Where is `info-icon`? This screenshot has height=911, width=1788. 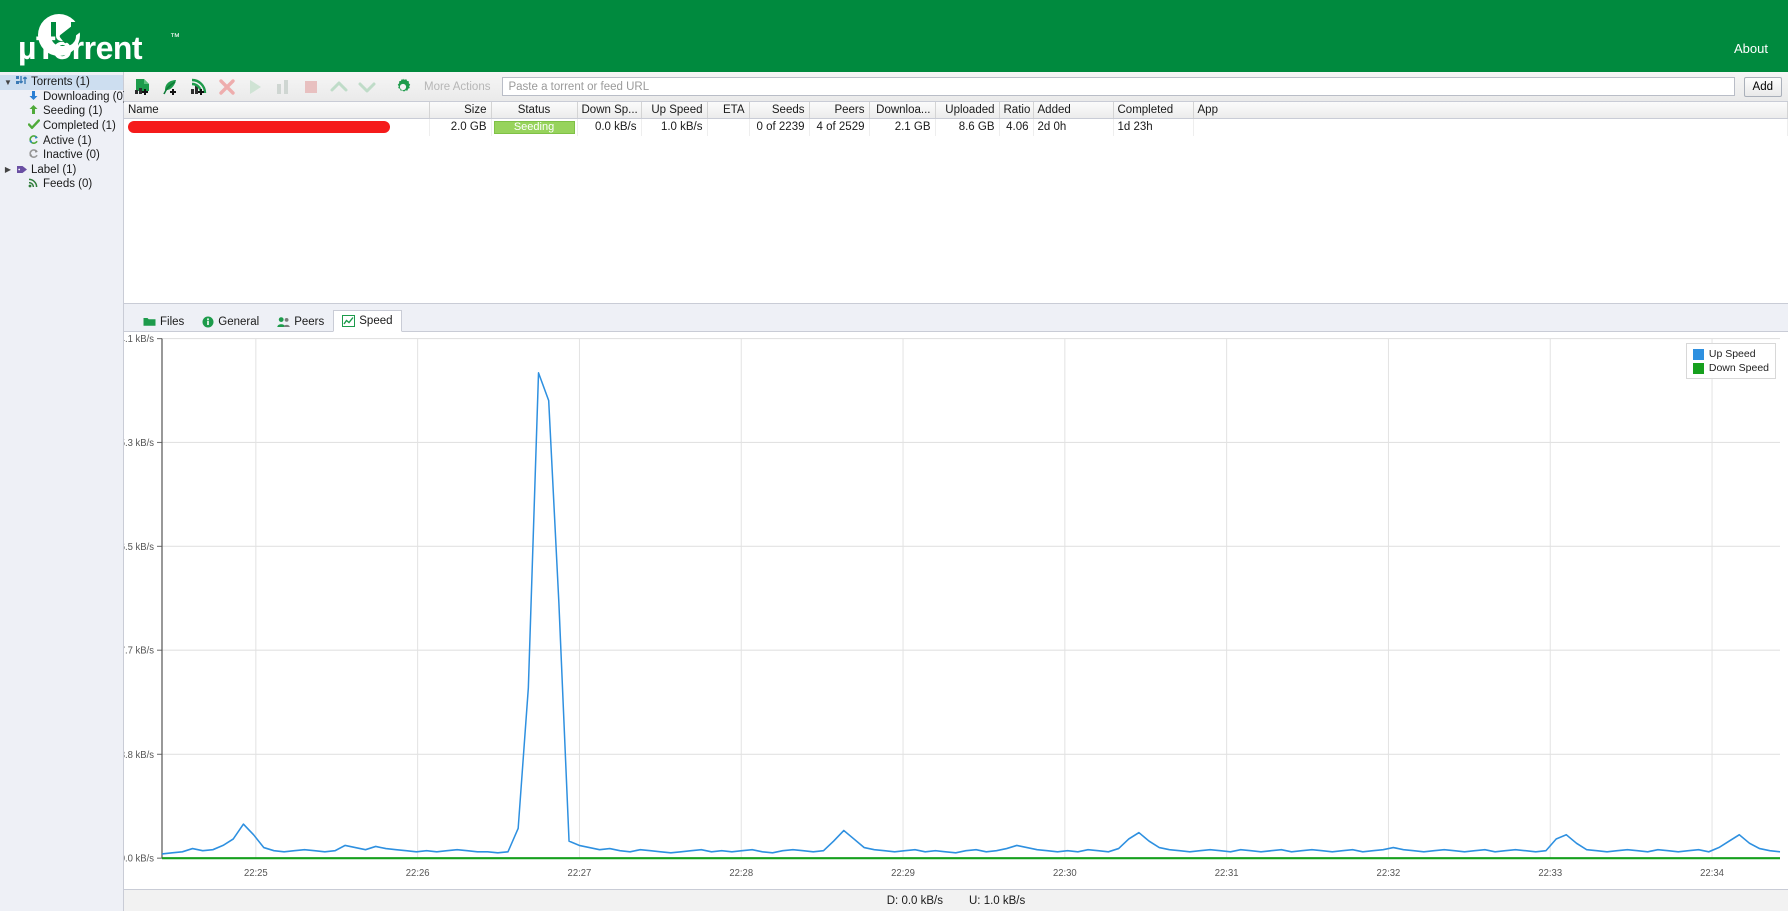
info-icon is located at coordinates (208, 322).